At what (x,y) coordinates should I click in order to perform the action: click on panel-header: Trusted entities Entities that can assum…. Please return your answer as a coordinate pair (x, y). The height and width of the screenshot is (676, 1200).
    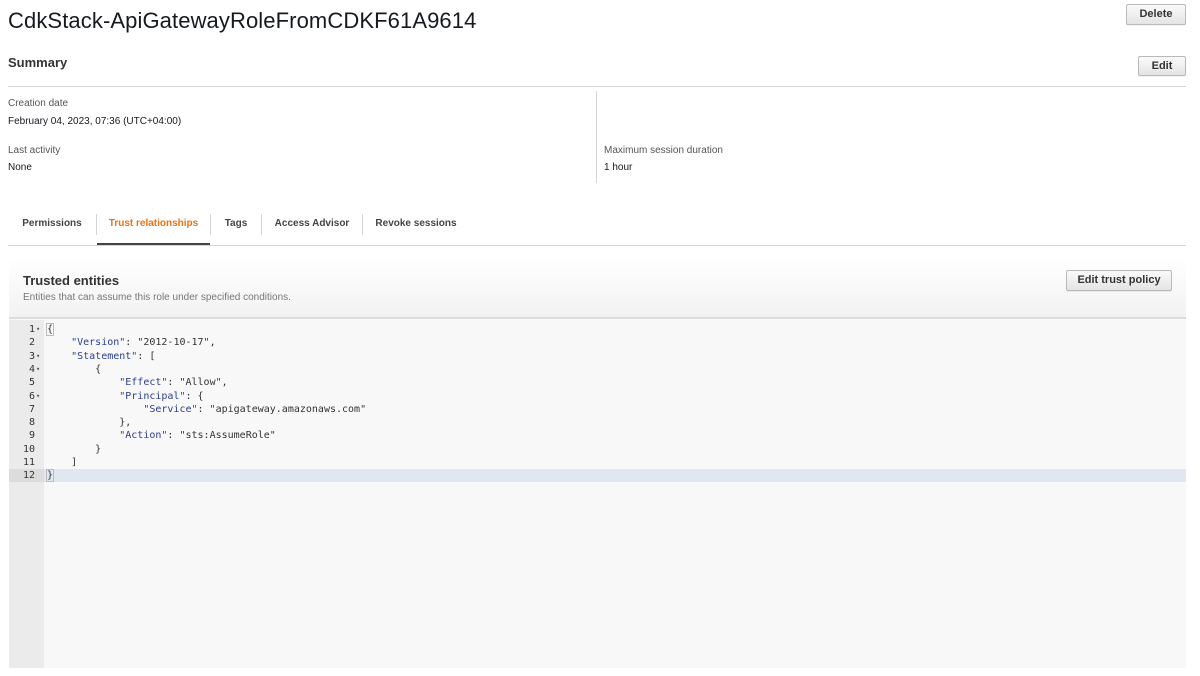
    Looking at the image, I should click on (597, 288).